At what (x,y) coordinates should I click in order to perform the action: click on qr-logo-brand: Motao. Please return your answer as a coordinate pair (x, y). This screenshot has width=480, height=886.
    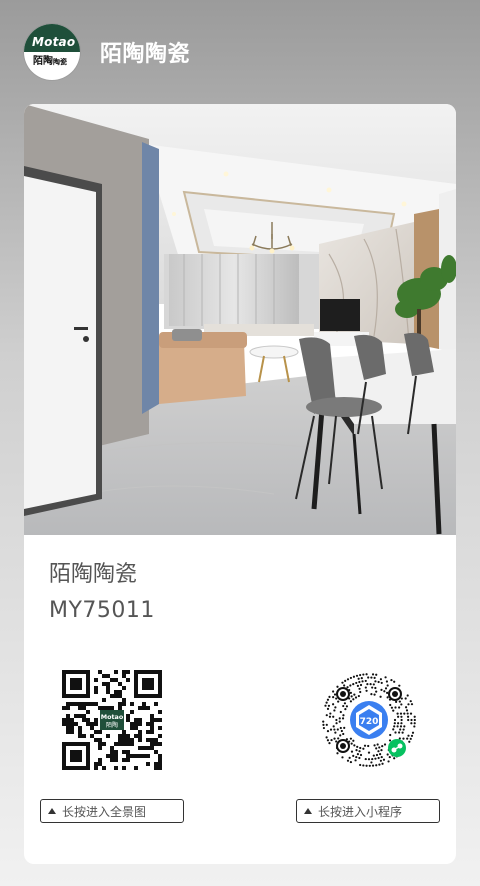
    Looking at the image, I should click on (112, 717).